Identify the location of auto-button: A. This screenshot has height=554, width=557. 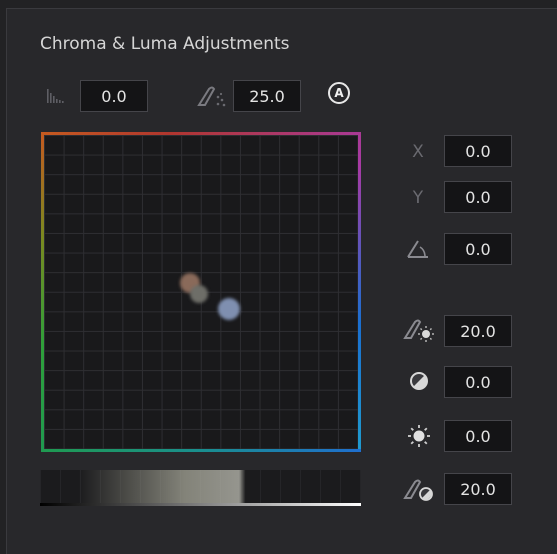
(339, 93).